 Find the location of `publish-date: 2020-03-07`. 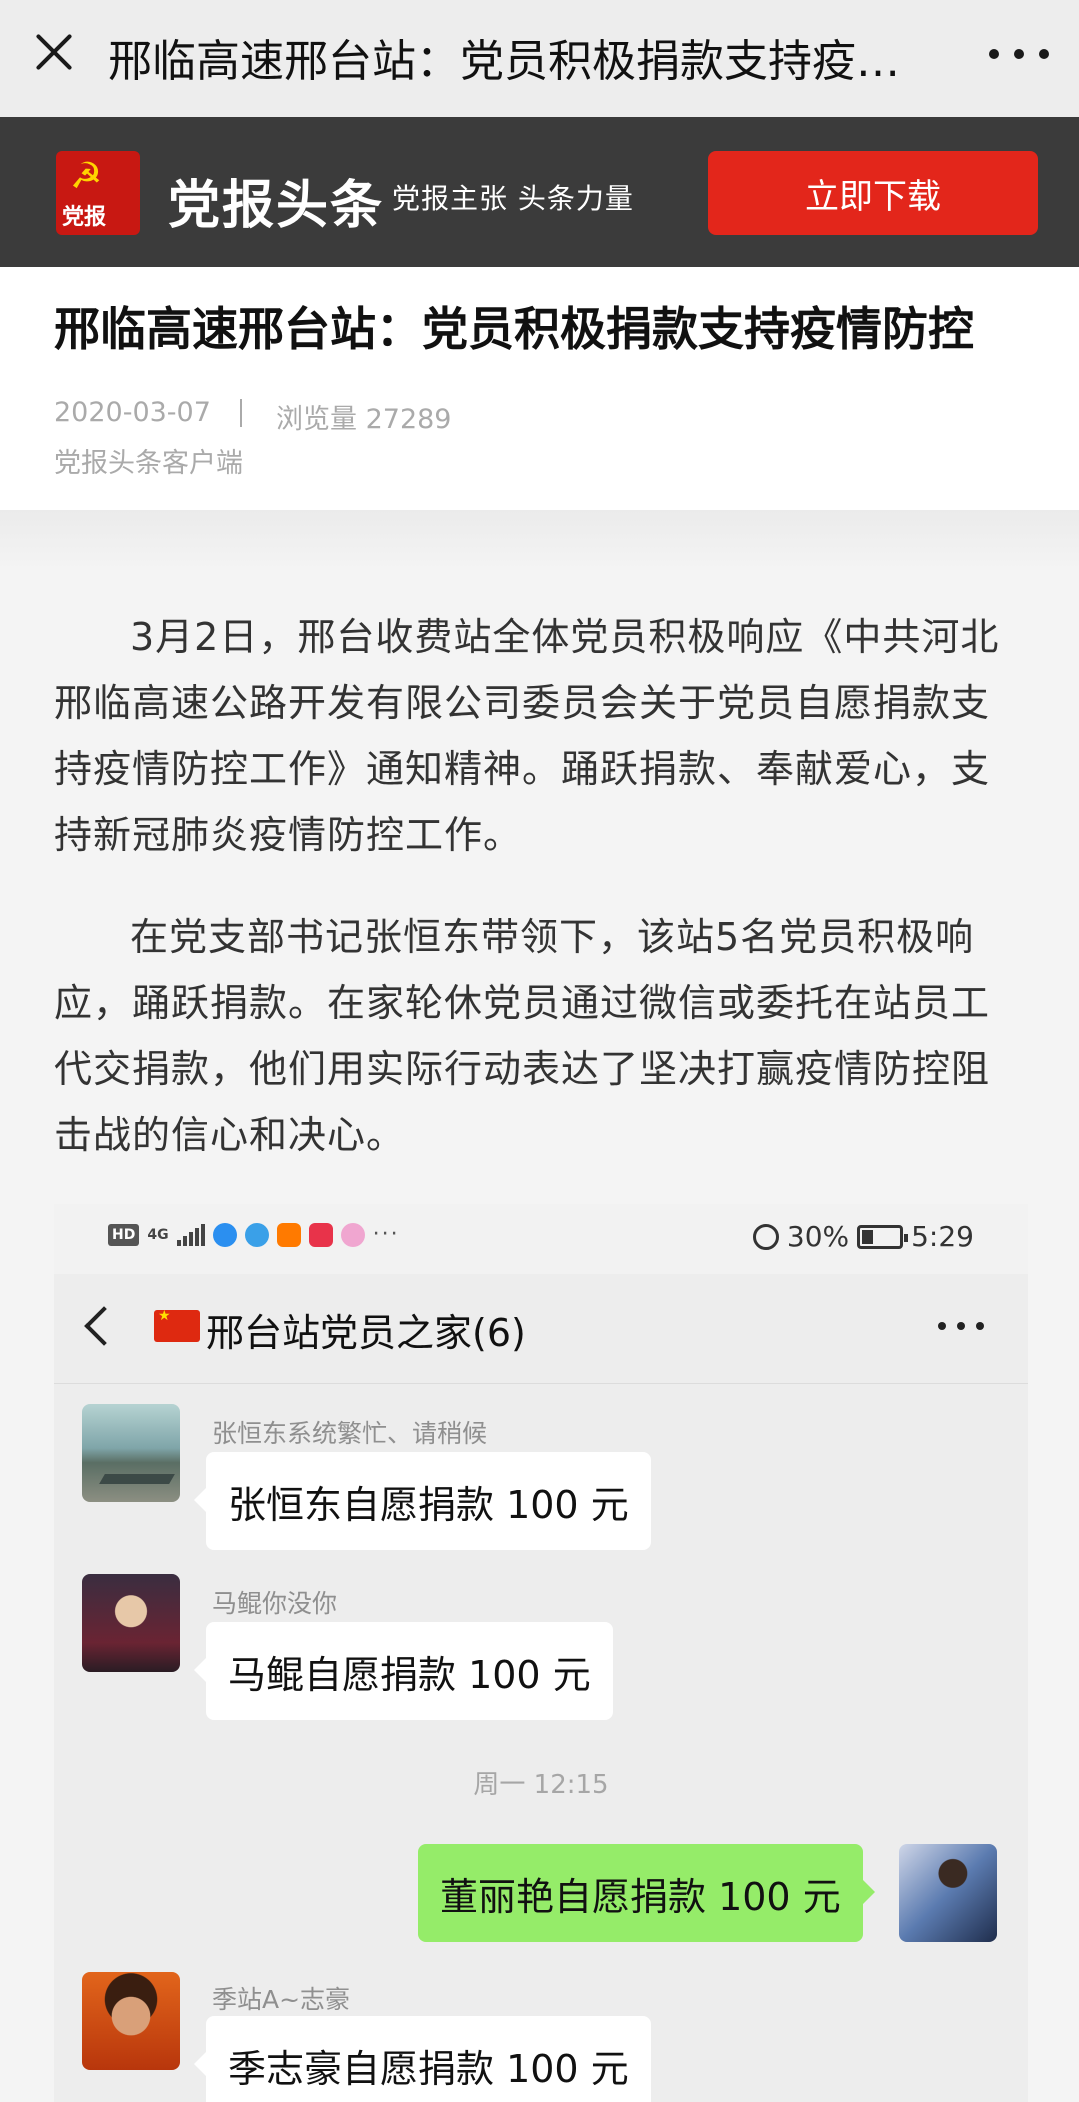

publish-date: 2020-03-07 is located at coordinates (132, 412).